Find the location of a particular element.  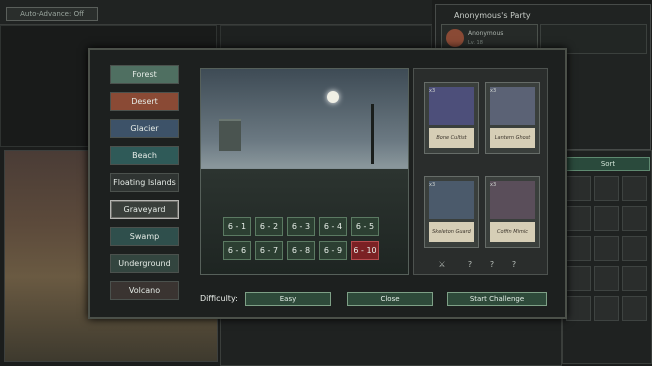

biome-graveyard: Graveyard is located at coordinates (144, 209).